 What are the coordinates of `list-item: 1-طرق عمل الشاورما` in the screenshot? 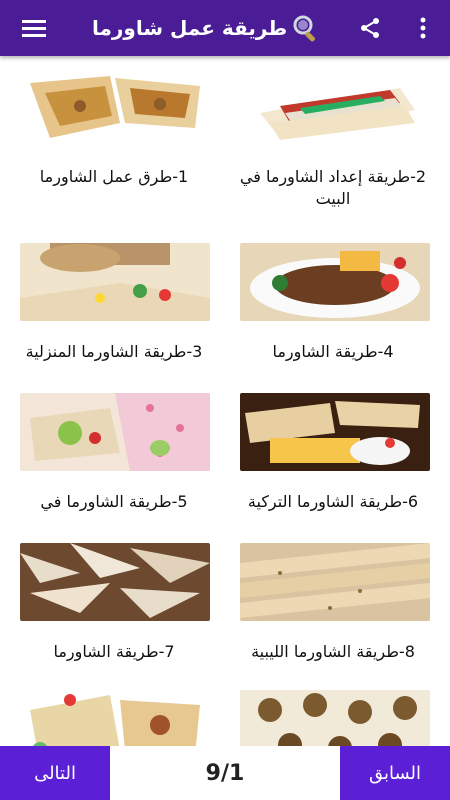 It's located at (112, 131).